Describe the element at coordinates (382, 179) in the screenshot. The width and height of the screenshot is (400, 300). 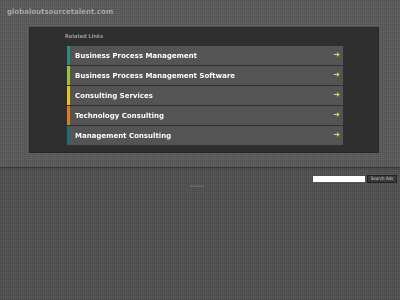
I see `search-ads-button: Search Ads` at that location.